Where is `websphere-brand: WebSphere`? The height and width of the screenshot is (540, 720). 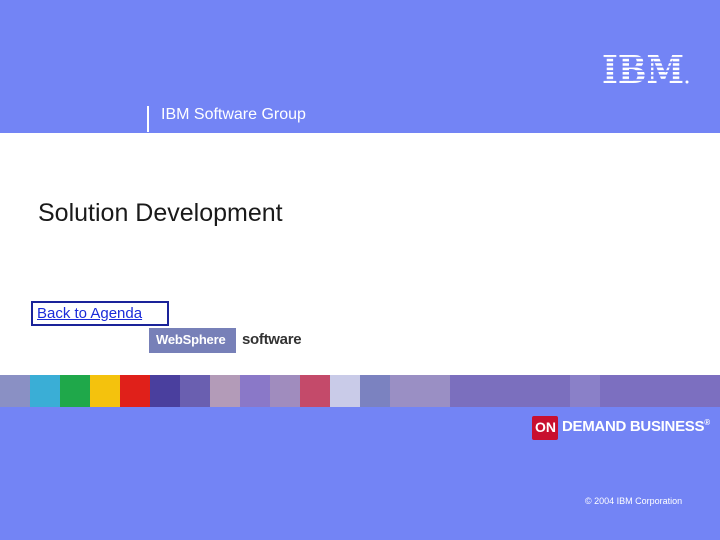
websphere-brand: WebSphere is located at coordinates (191, 339).